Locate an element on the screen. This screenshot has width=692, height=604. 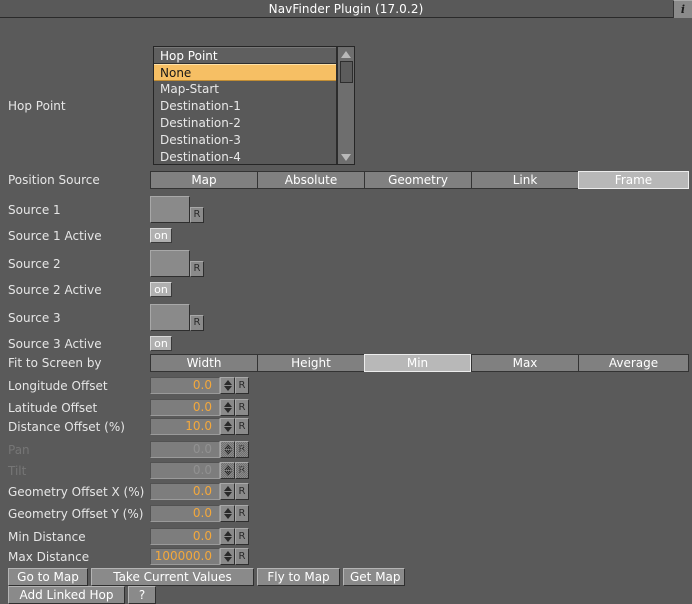
scrollbar-thumb is located at coordinates (346, 72).